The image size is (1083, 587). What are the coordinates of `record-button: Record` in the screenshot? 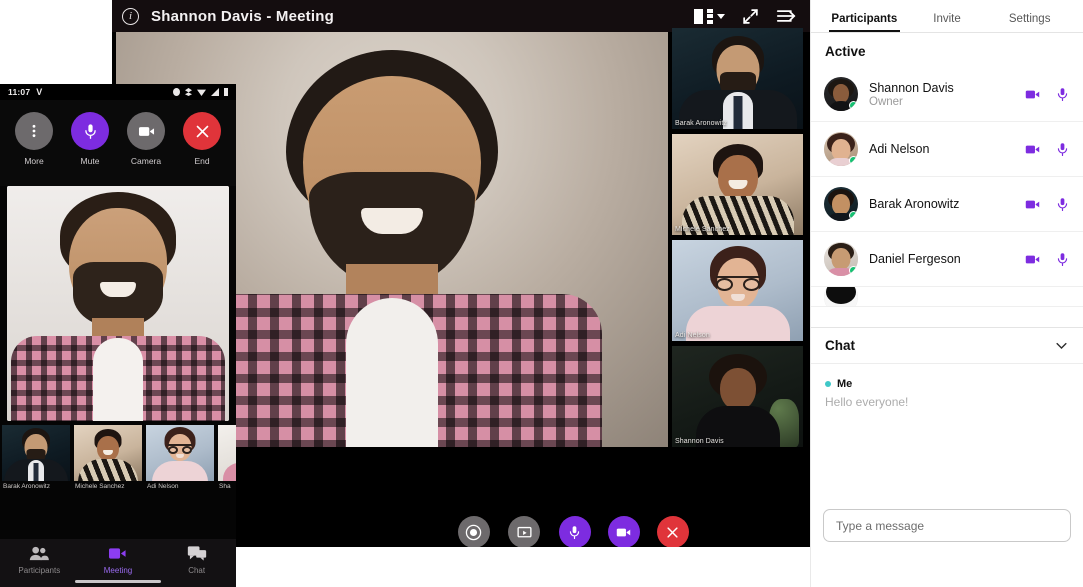 It's located at (473, 531).